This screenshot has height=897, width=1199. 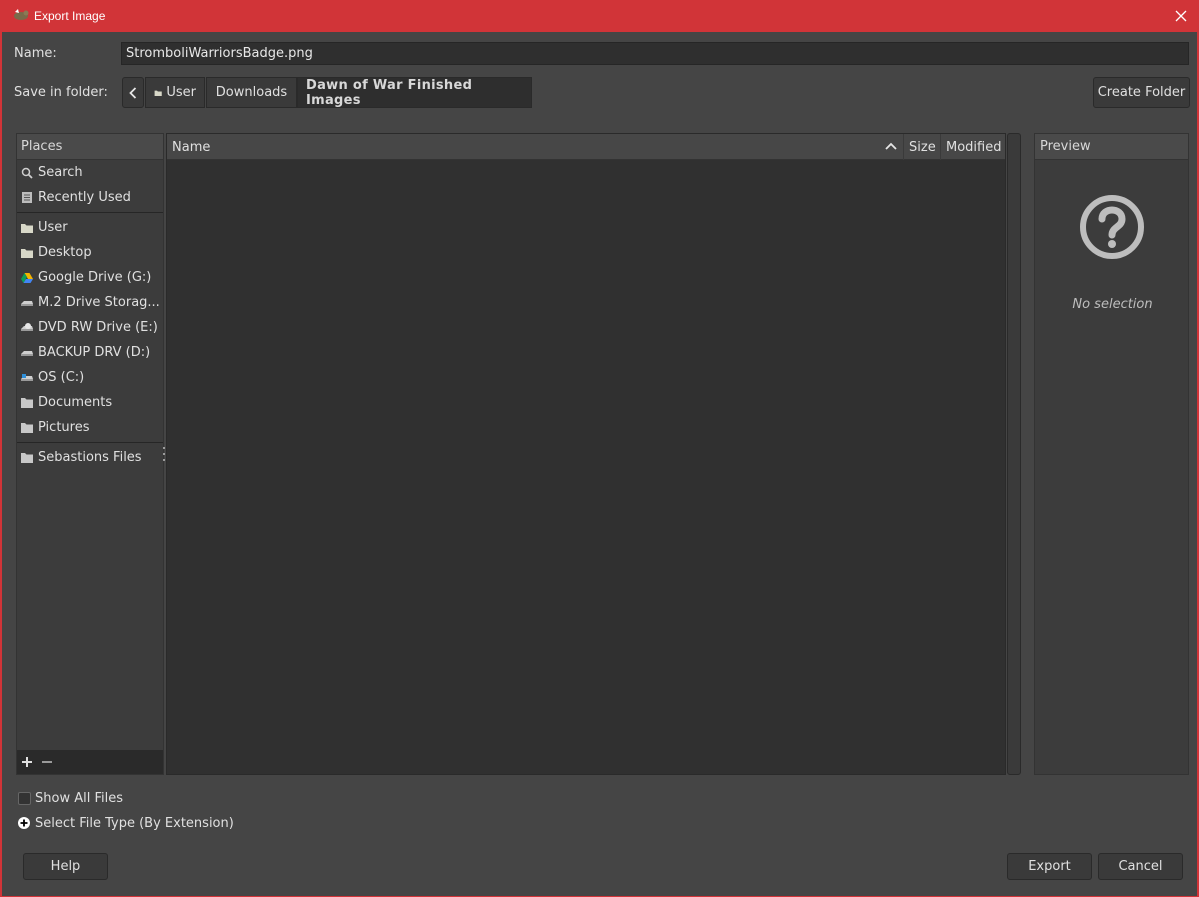 I want to click on place-search: Search, so click(x=90, y=172).